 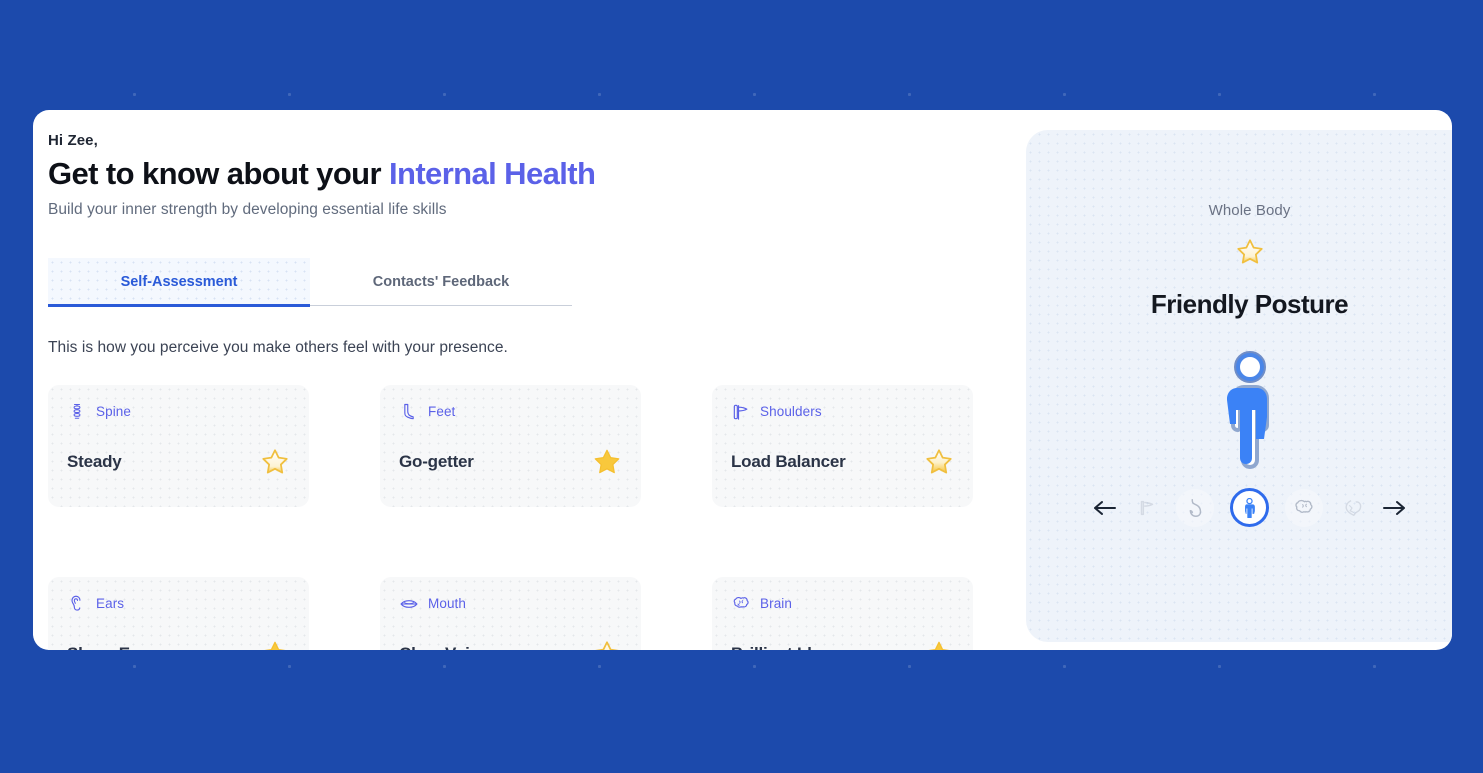 I want to click on carousel-item-heart-icon, so click(x=1352, y=508).